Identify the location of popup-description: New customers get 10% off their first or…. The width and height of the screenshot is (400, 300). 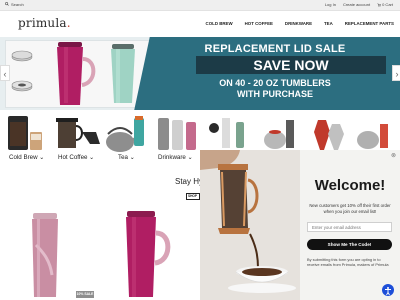
(350, 208).